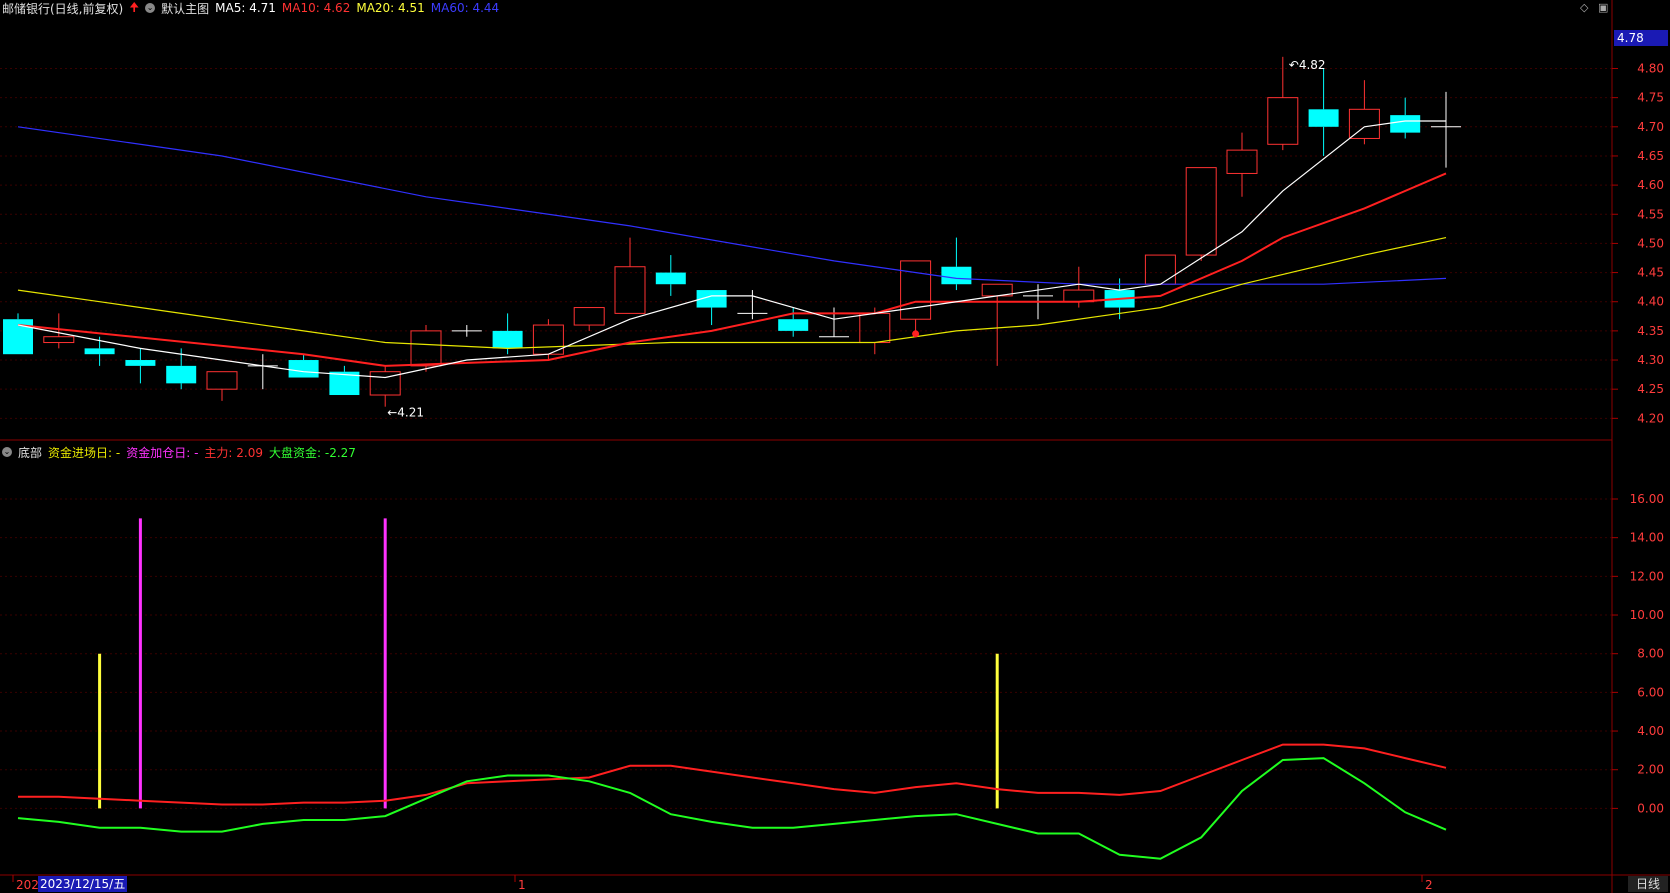 This screenshot has height=893, width=1670. What do you see at coordinates (1650, 654) in the screenshot?
I see `sub-axis-label: 8.00` at bounding box center [1650, 654].